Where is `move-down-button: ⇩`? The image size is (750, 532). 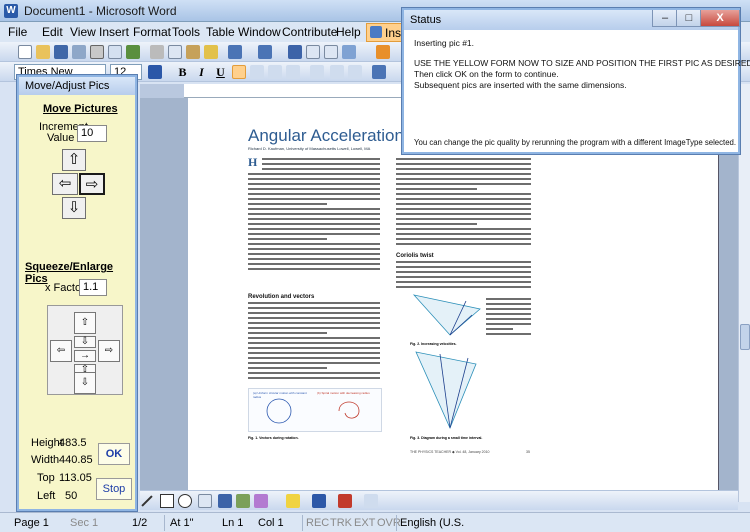
move-down-button: ⇩ is located at coordinates (74, 208).